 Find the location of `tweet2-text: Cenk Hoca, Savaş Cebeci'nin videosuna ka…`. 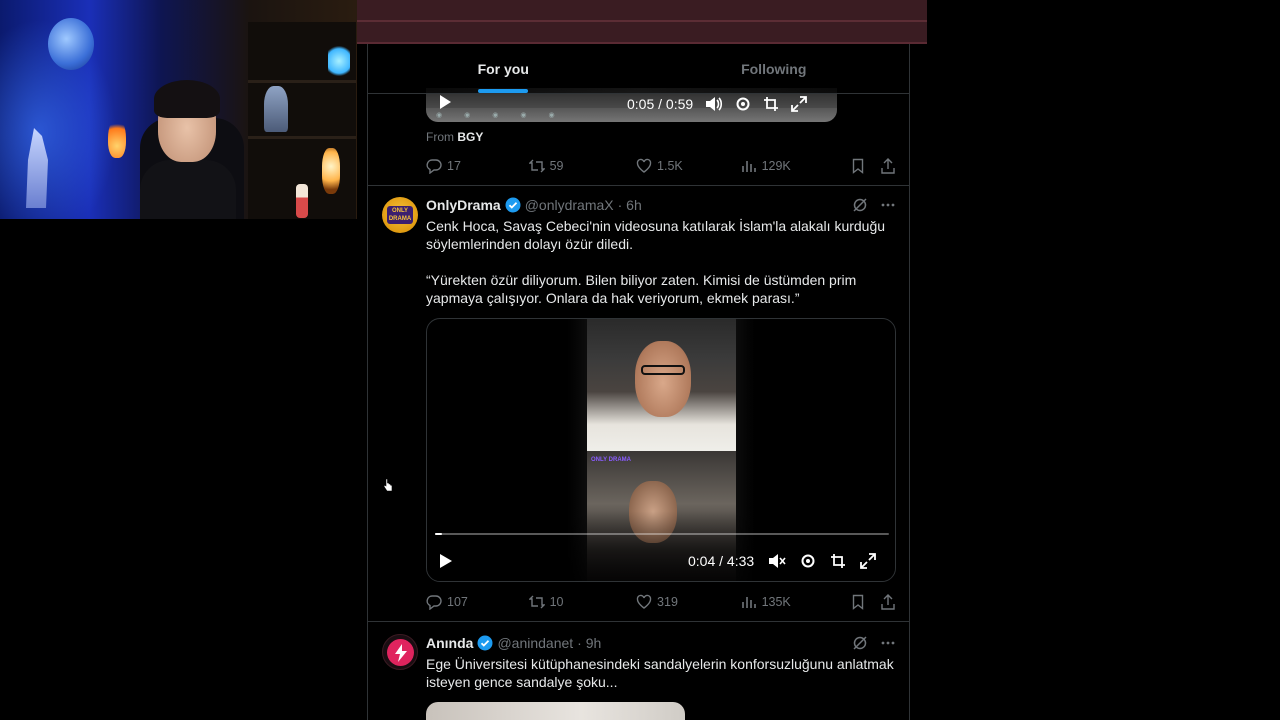

tweet2-text: Cenk Hoca, Savaş Cebeci'nin videosuna ka… is located at coordinates (656, 262).